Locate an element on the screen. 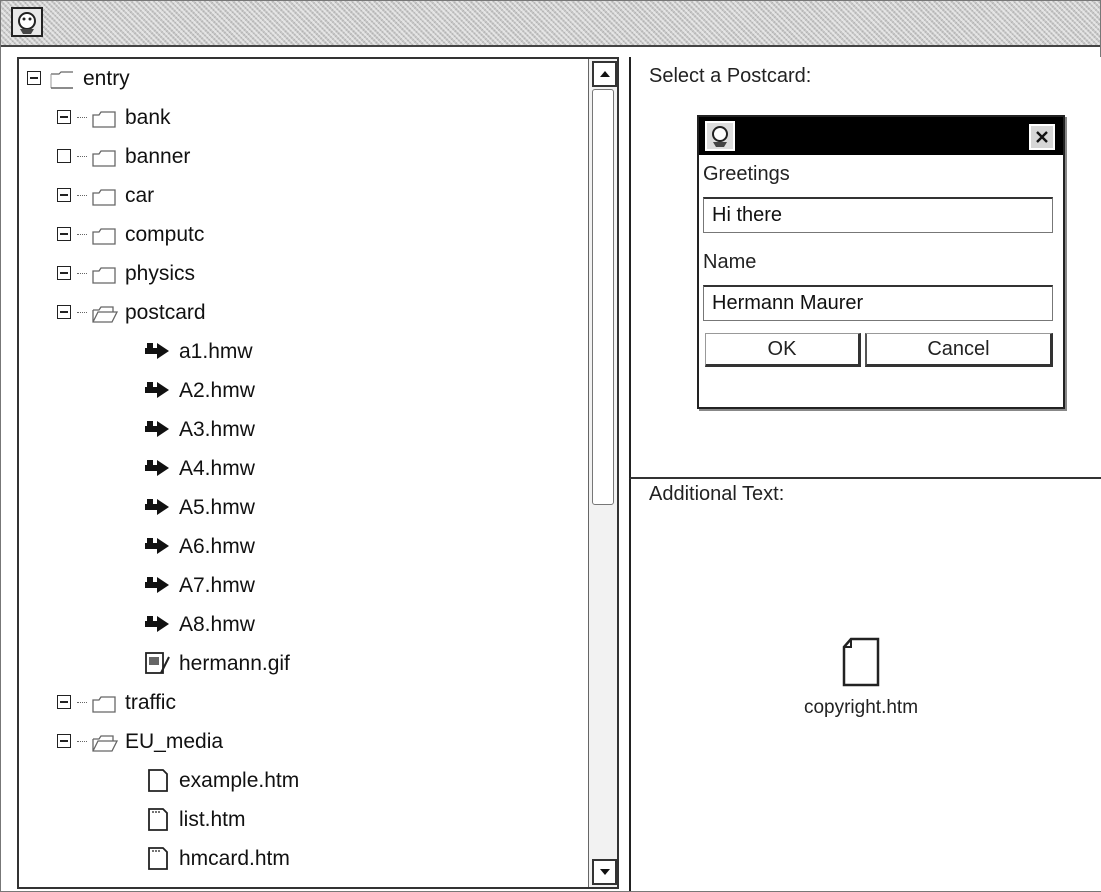 This screenshot has height=892, width=1101. tree-item-postcard: postcard is located at coordinates (131, 312).